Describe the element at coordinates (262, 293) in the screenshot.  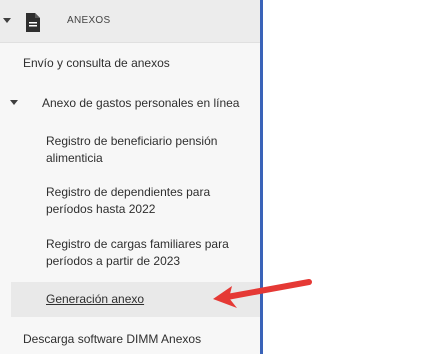
I see `red-arrow-icon` at that location.